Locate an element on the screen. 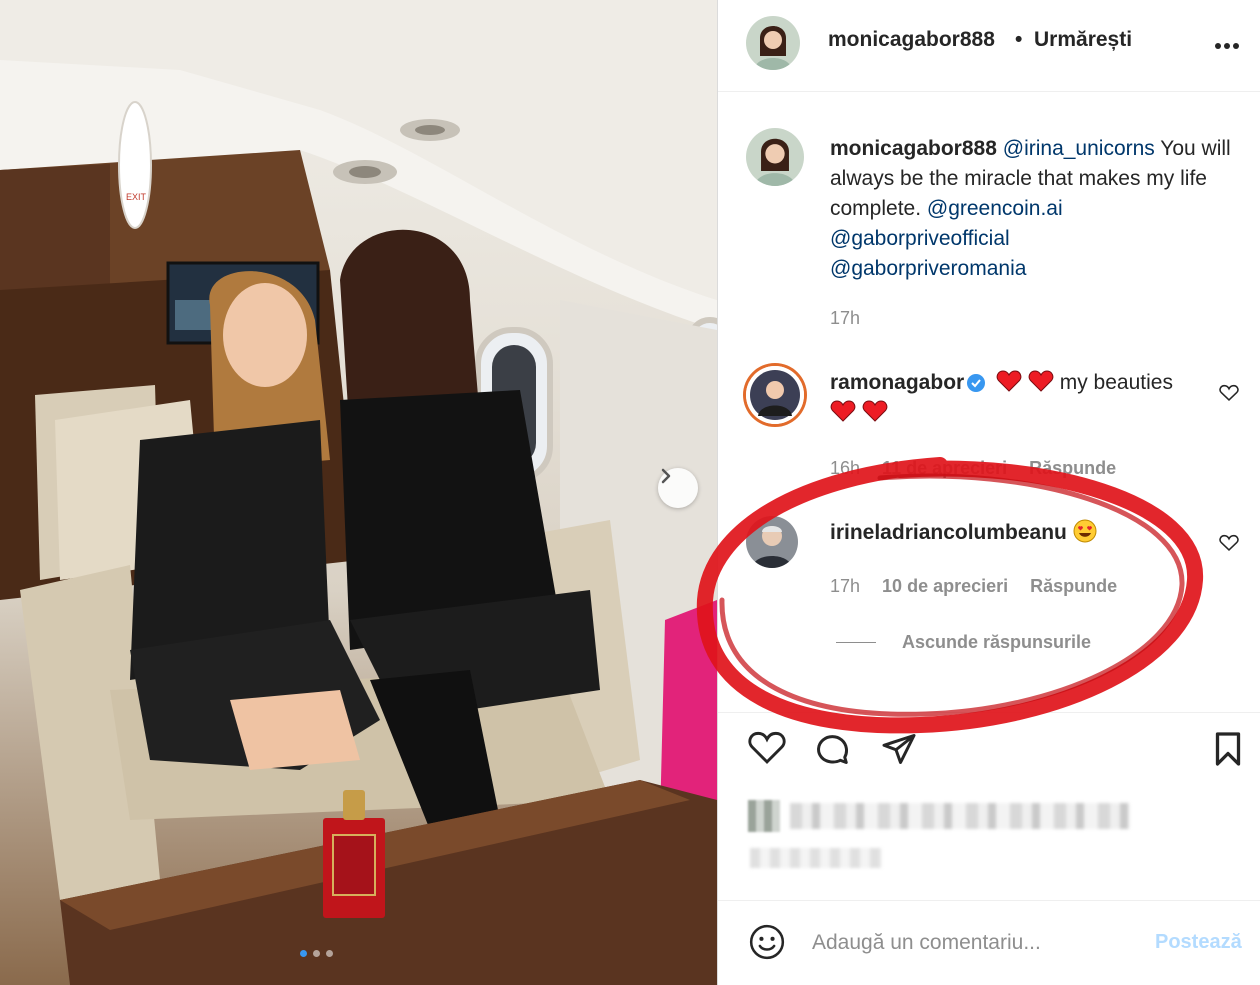 The height and width of the screenshot is (985, 1260). blurred-likes-text is located at coordinates (960, 816).